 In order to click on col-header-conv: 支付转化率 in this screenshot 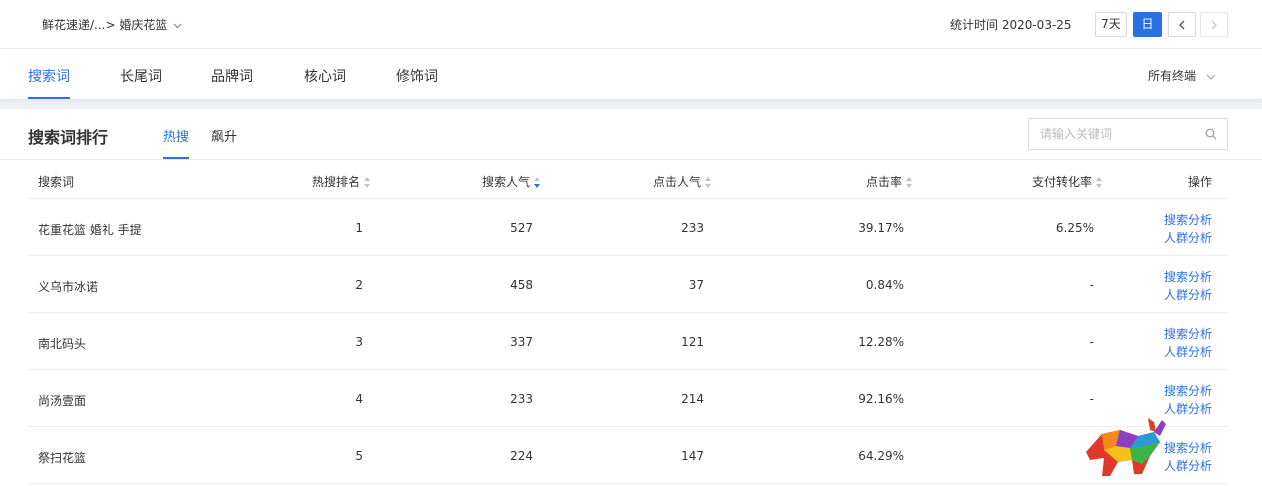, I will do `click(1067, 181)`.